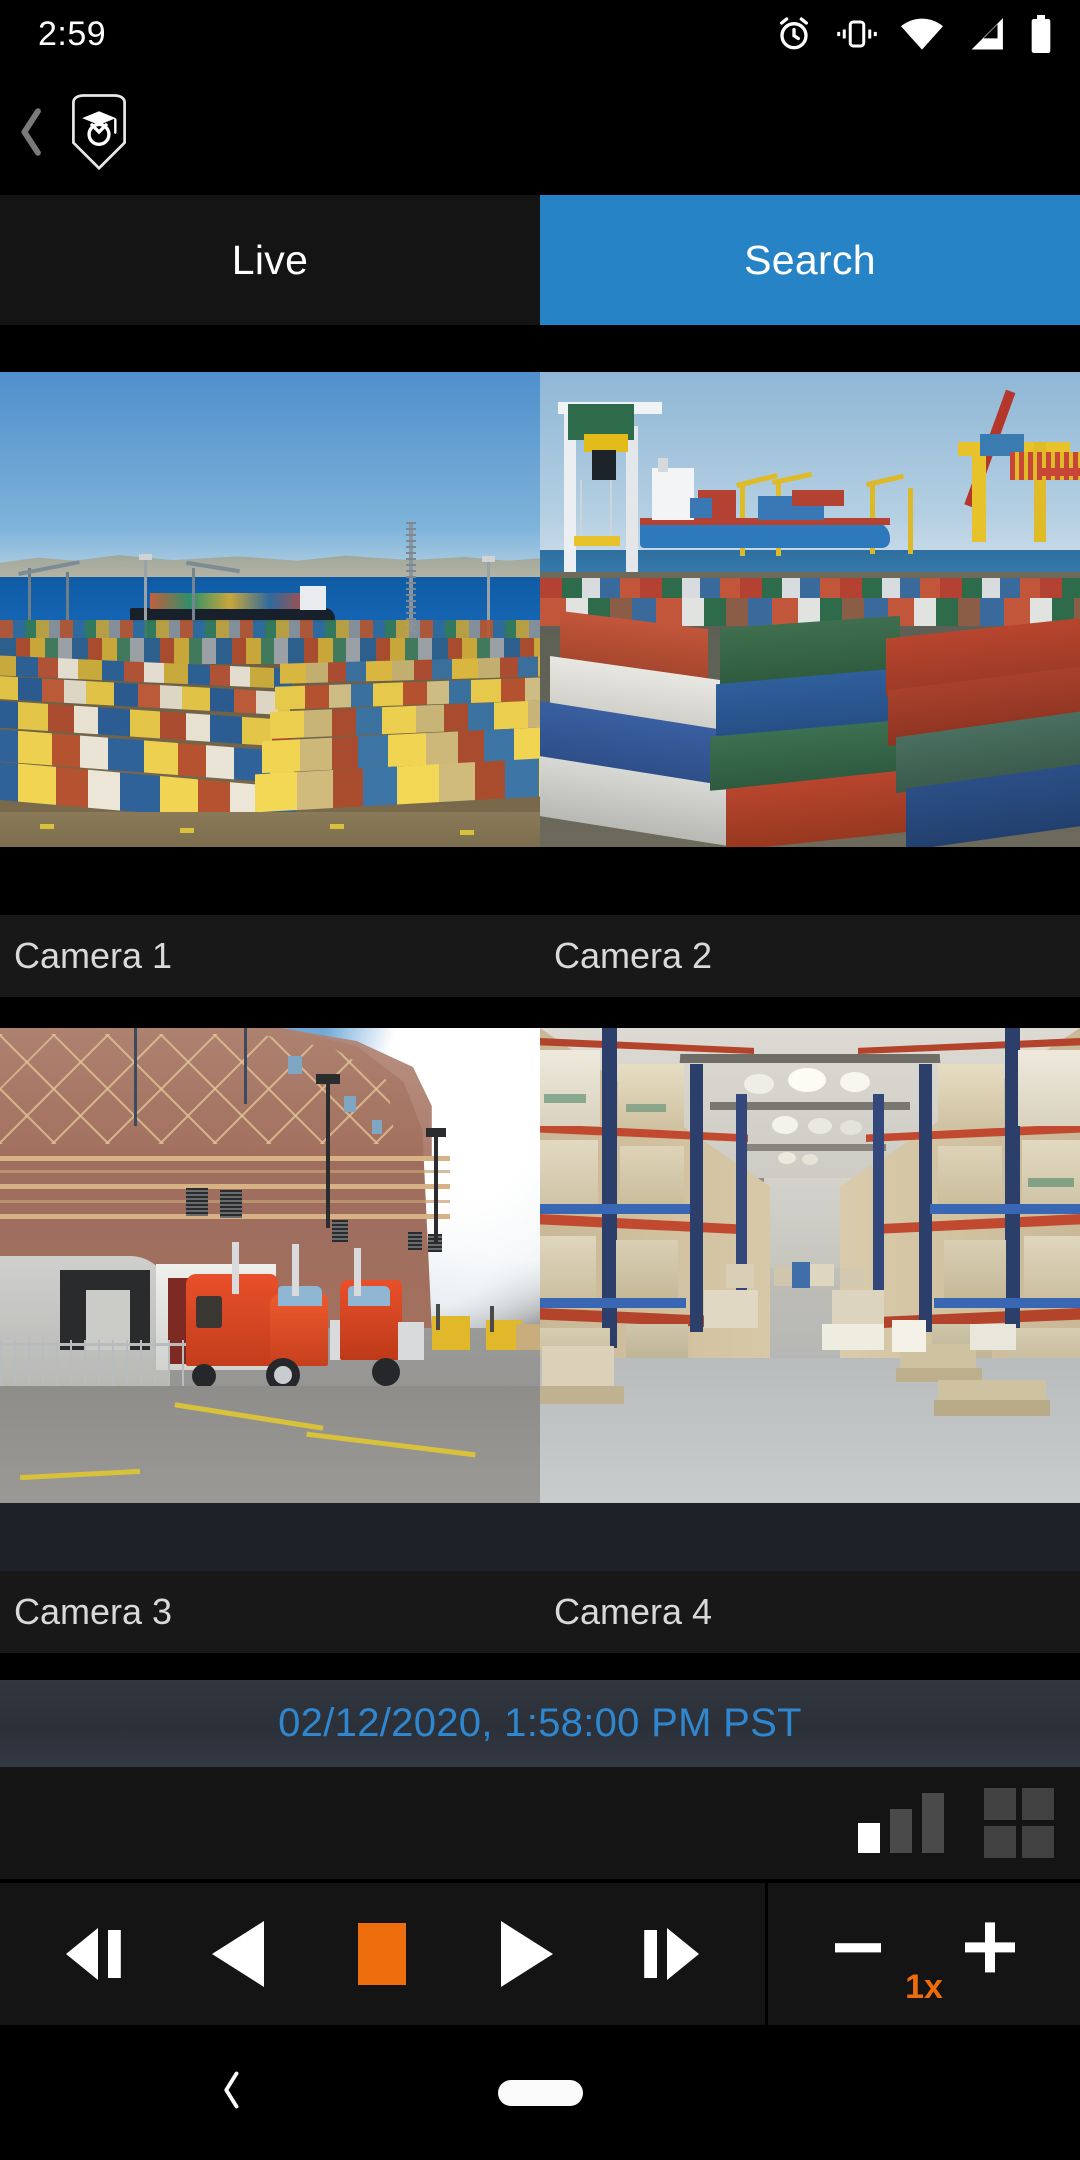  Describe the element at coordinates (540, 1612) in the screenshot. I see `camera-labels-row-2: Camera 3 Camera 4` at that location.